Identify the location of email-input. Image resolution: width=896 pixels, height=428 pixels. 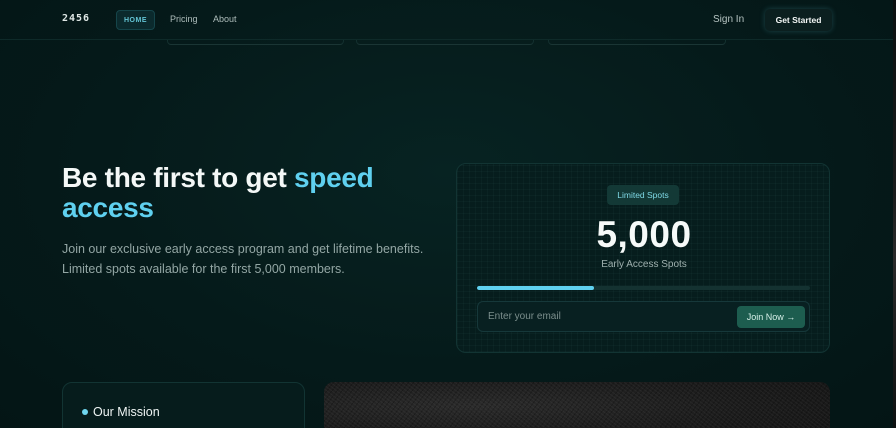
(604, 316).